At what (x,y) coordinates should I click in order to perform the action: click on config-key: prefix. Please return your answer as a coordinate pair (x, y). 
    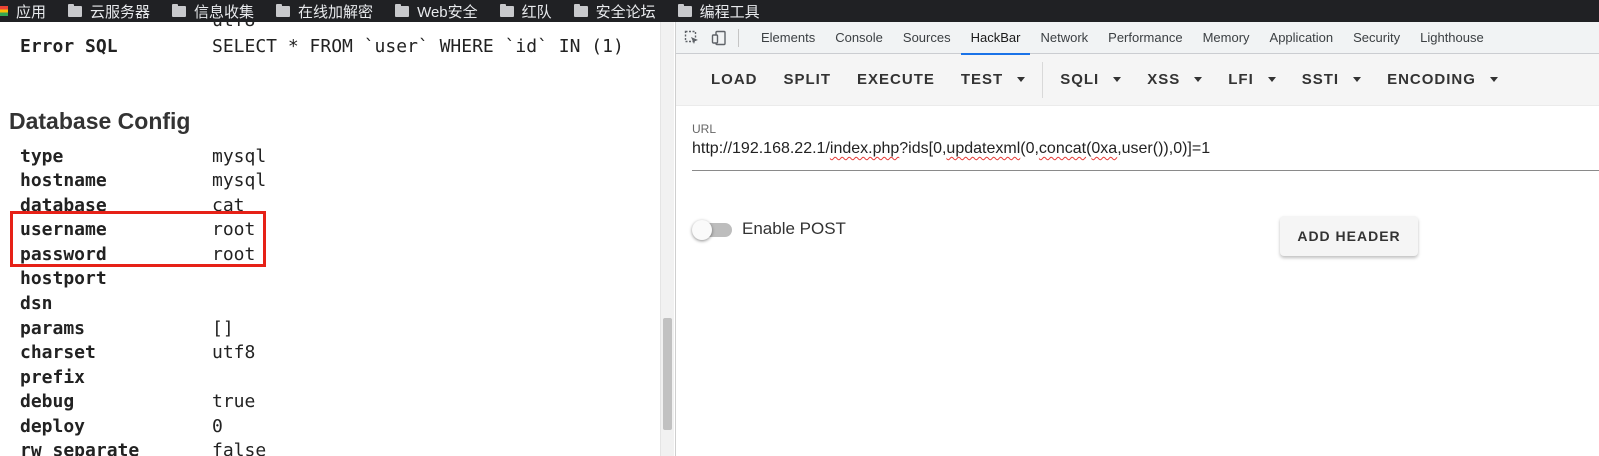
    Looking at the image, I should click on (53, 377).